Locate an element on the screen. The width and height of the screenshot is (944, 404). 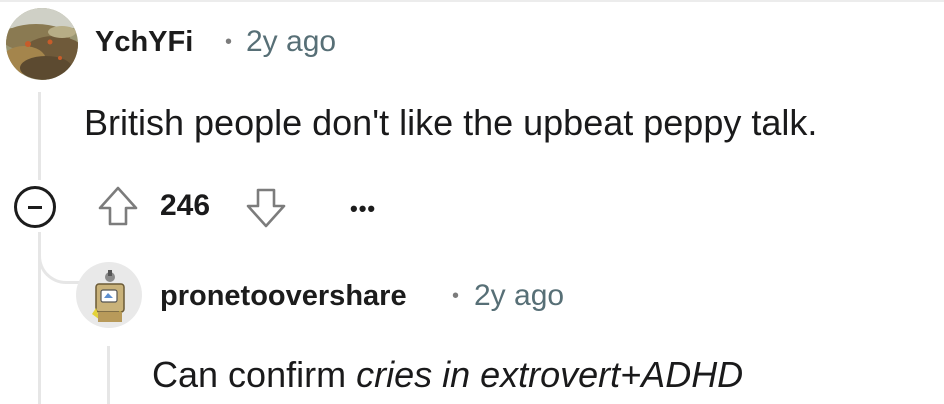
reply-thread-line is located at coordinates (108, 375).